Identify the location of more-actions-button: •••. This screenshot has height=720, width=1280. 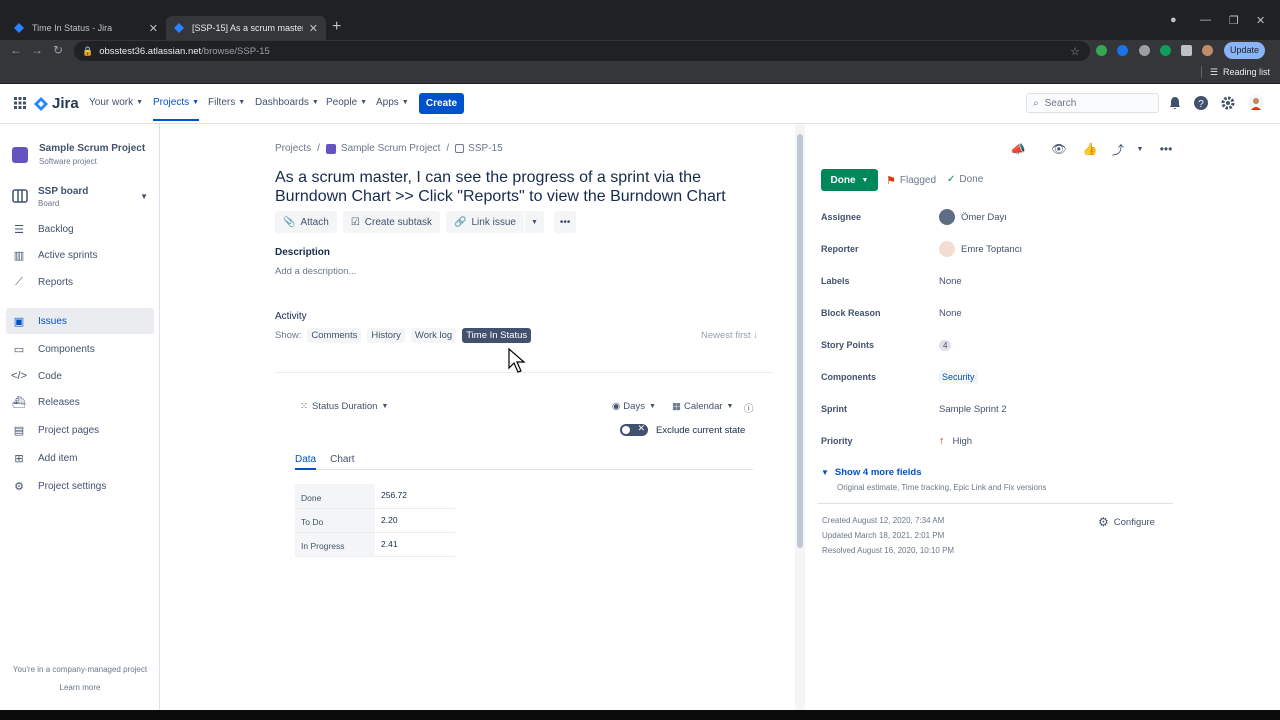
(565, 222).